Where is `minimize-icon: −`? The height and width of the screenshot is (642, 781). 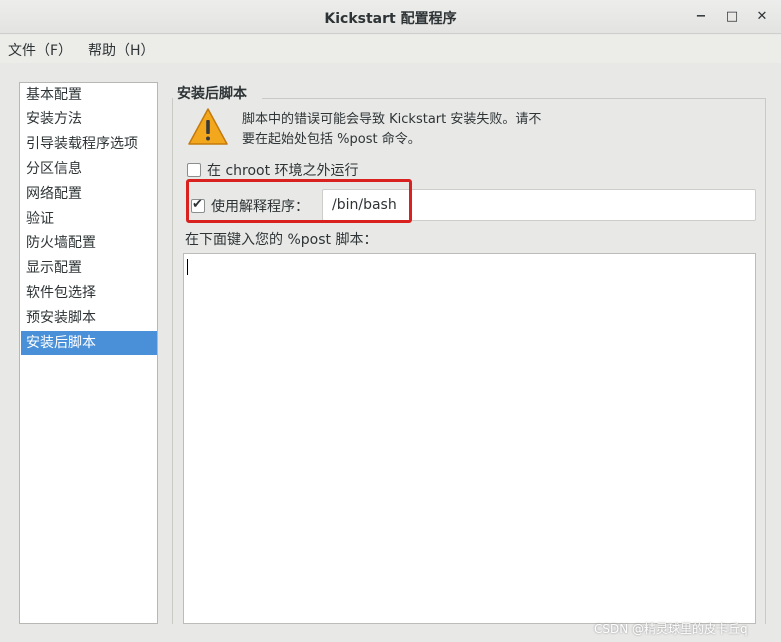 minimize-icon: − is located at coordinates (701, 17).